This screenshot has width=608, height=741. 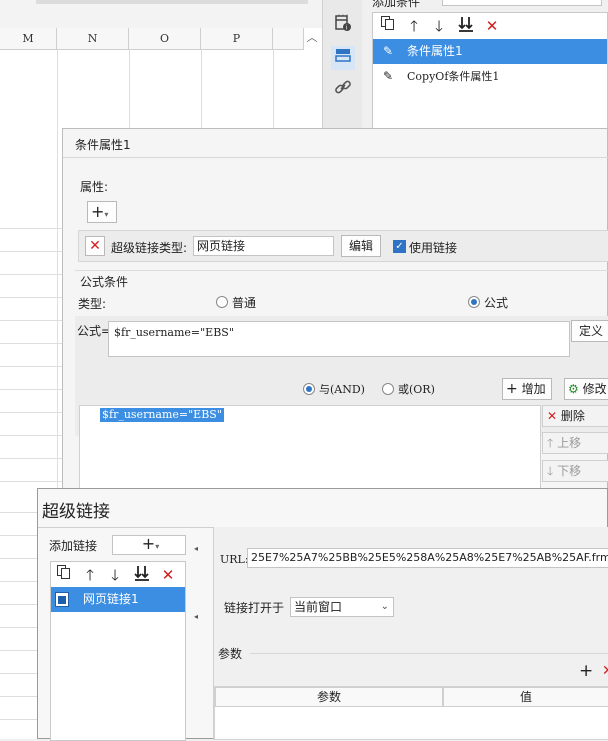 I want to click on type-normal-radio, so click(x=222, y=302).